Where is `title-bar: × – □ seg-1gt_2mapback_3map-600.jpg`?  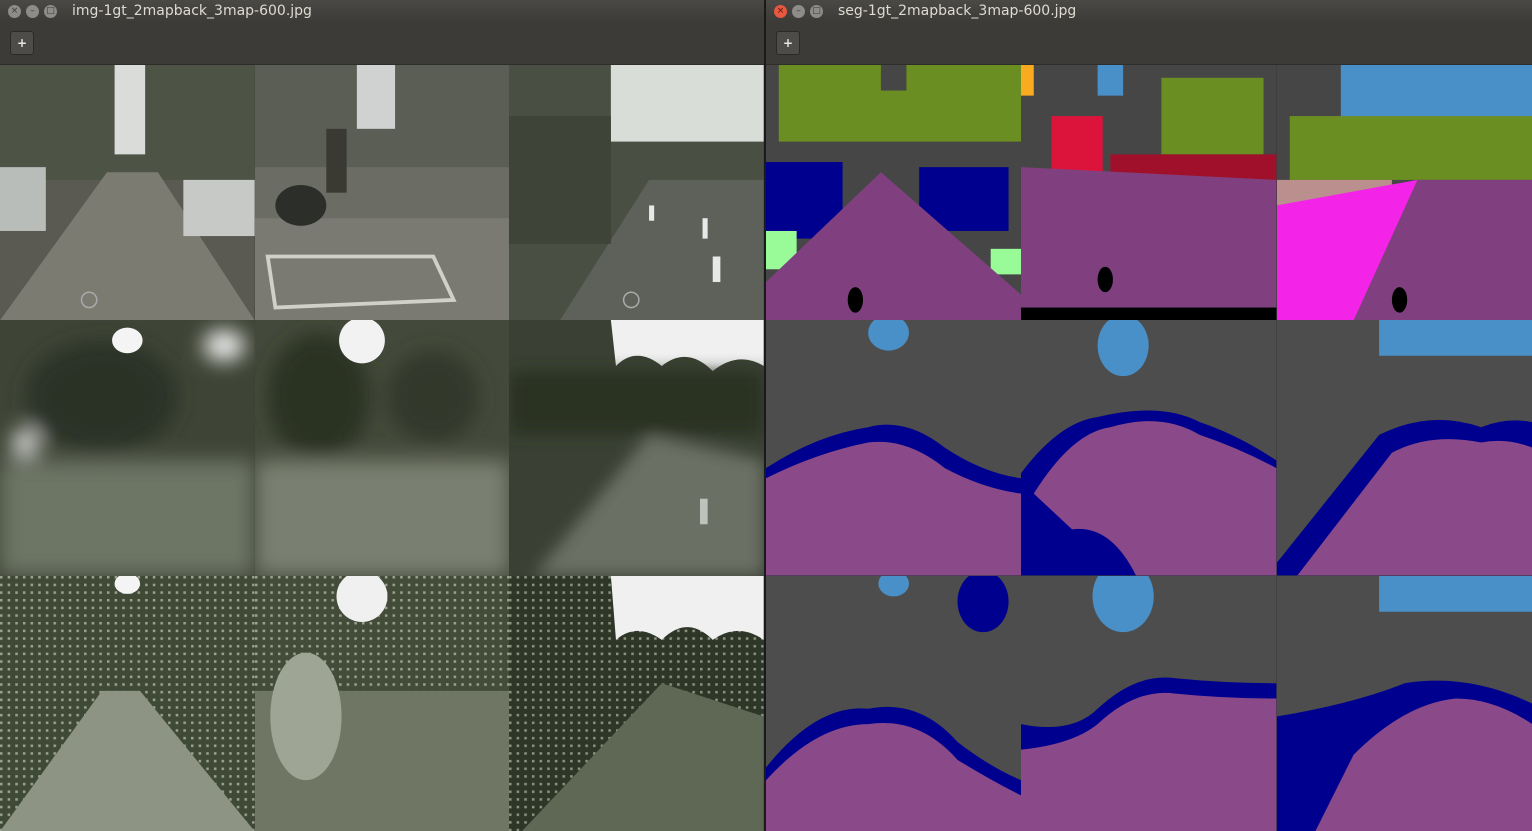
title-bar: × – □ seg-1gt_2mapback_3map-600.jpg is located at coordinates (1149, 11).